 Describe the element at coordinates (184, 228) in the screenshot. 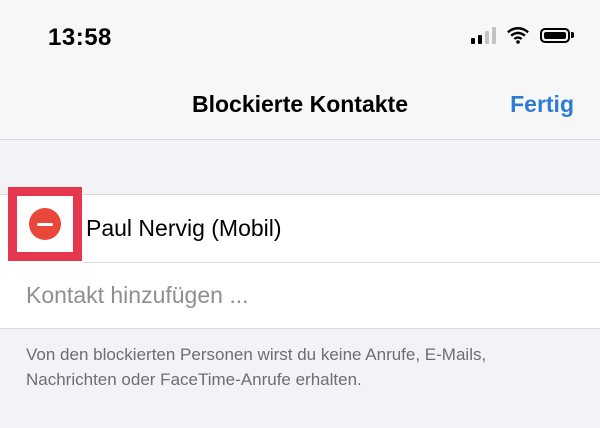

I see `contact-name: Paul Nervig (Mobil)` at that location.